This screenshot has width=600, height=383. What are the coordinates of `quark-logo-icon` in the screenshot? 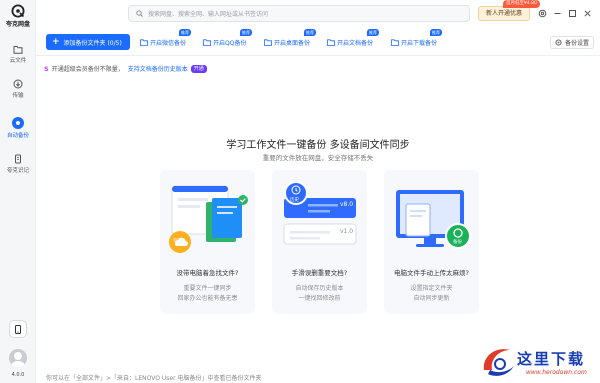 It's located at (18, 11).